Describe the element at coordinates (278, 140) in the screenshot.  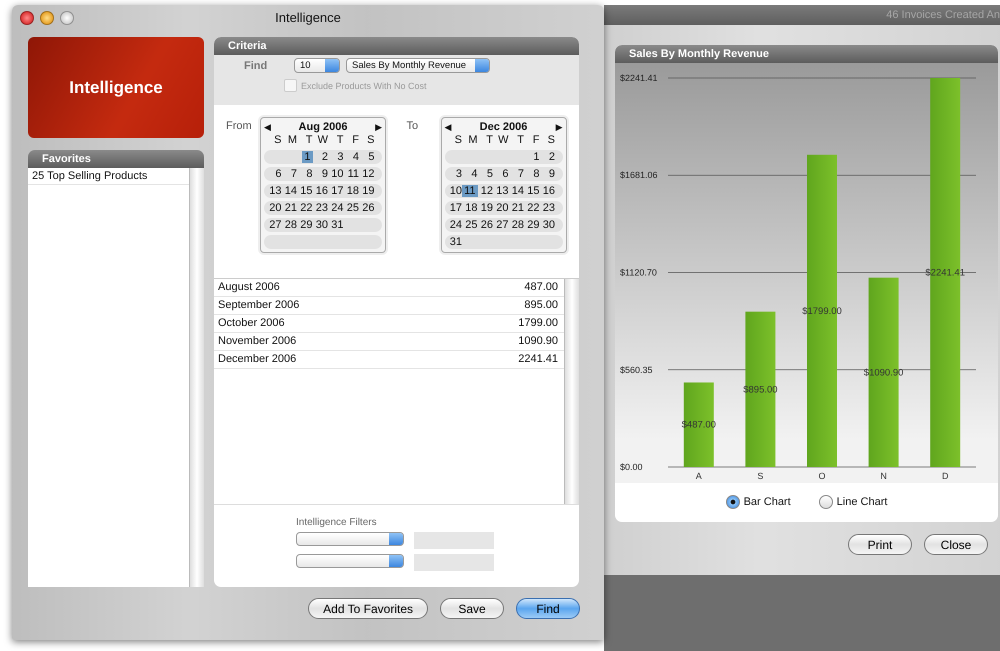
I see `weekday-label: S` at that location.